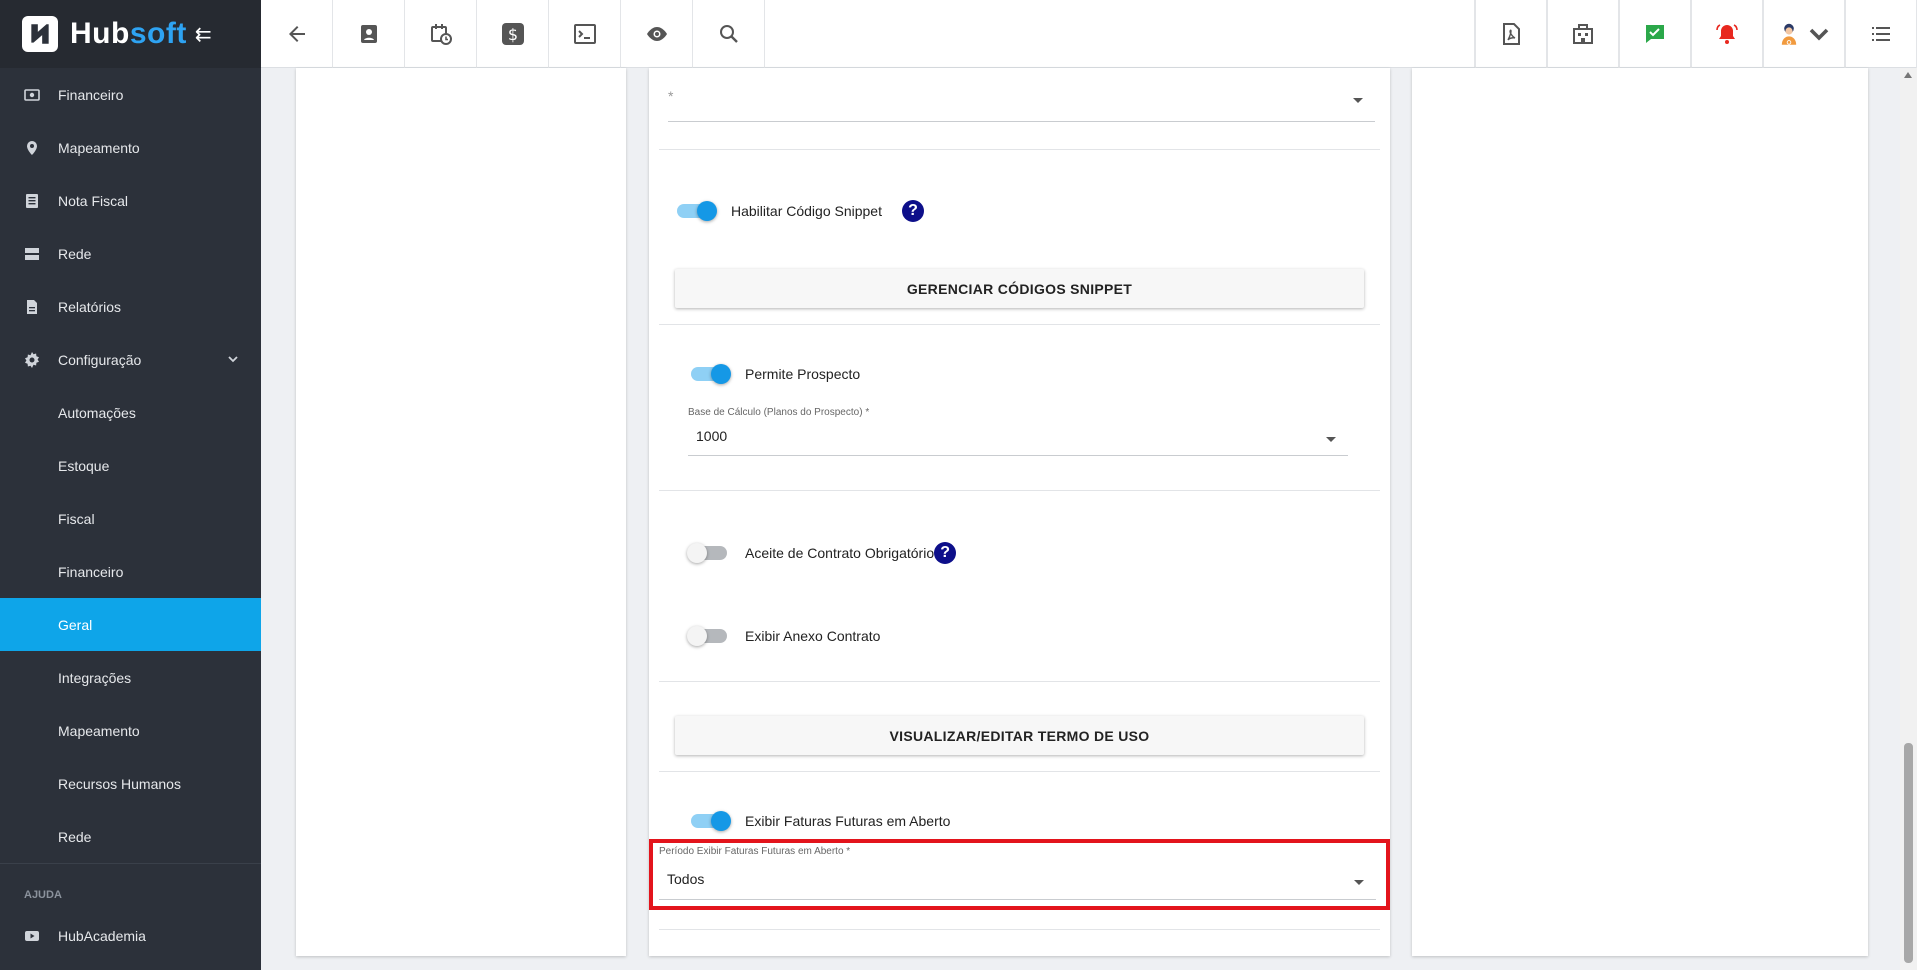 Image resolution: width=1917 pixels, height=970 pixels. I want to click on chat-button, so click(1655, 34).